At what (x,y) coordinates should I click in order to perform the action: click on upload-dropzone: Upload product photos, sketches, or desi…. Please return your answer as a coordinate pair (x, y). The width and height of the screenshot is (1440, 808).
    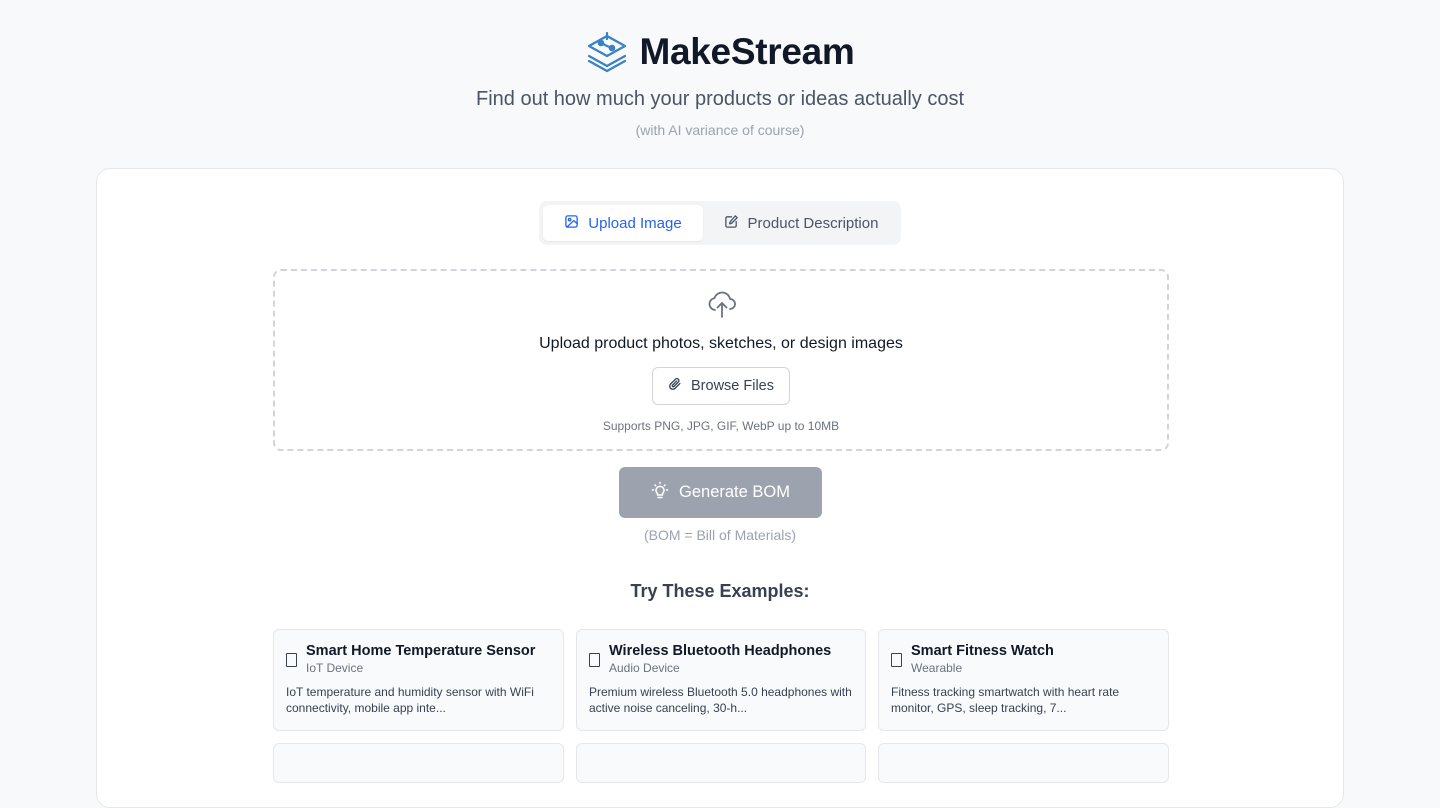
    Looking at the image, I should click on (721, 360).